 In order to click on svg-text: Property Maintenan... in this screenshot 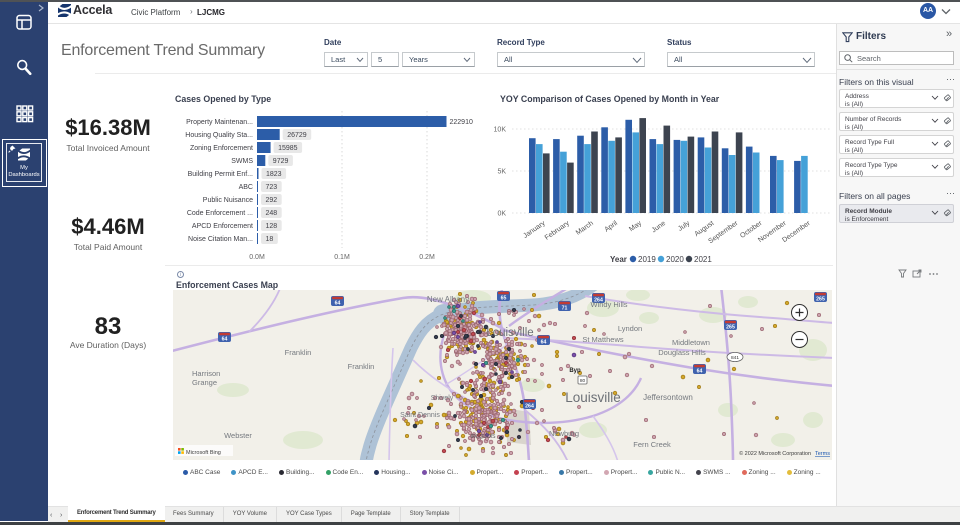, I will do `click(219, 122)`.